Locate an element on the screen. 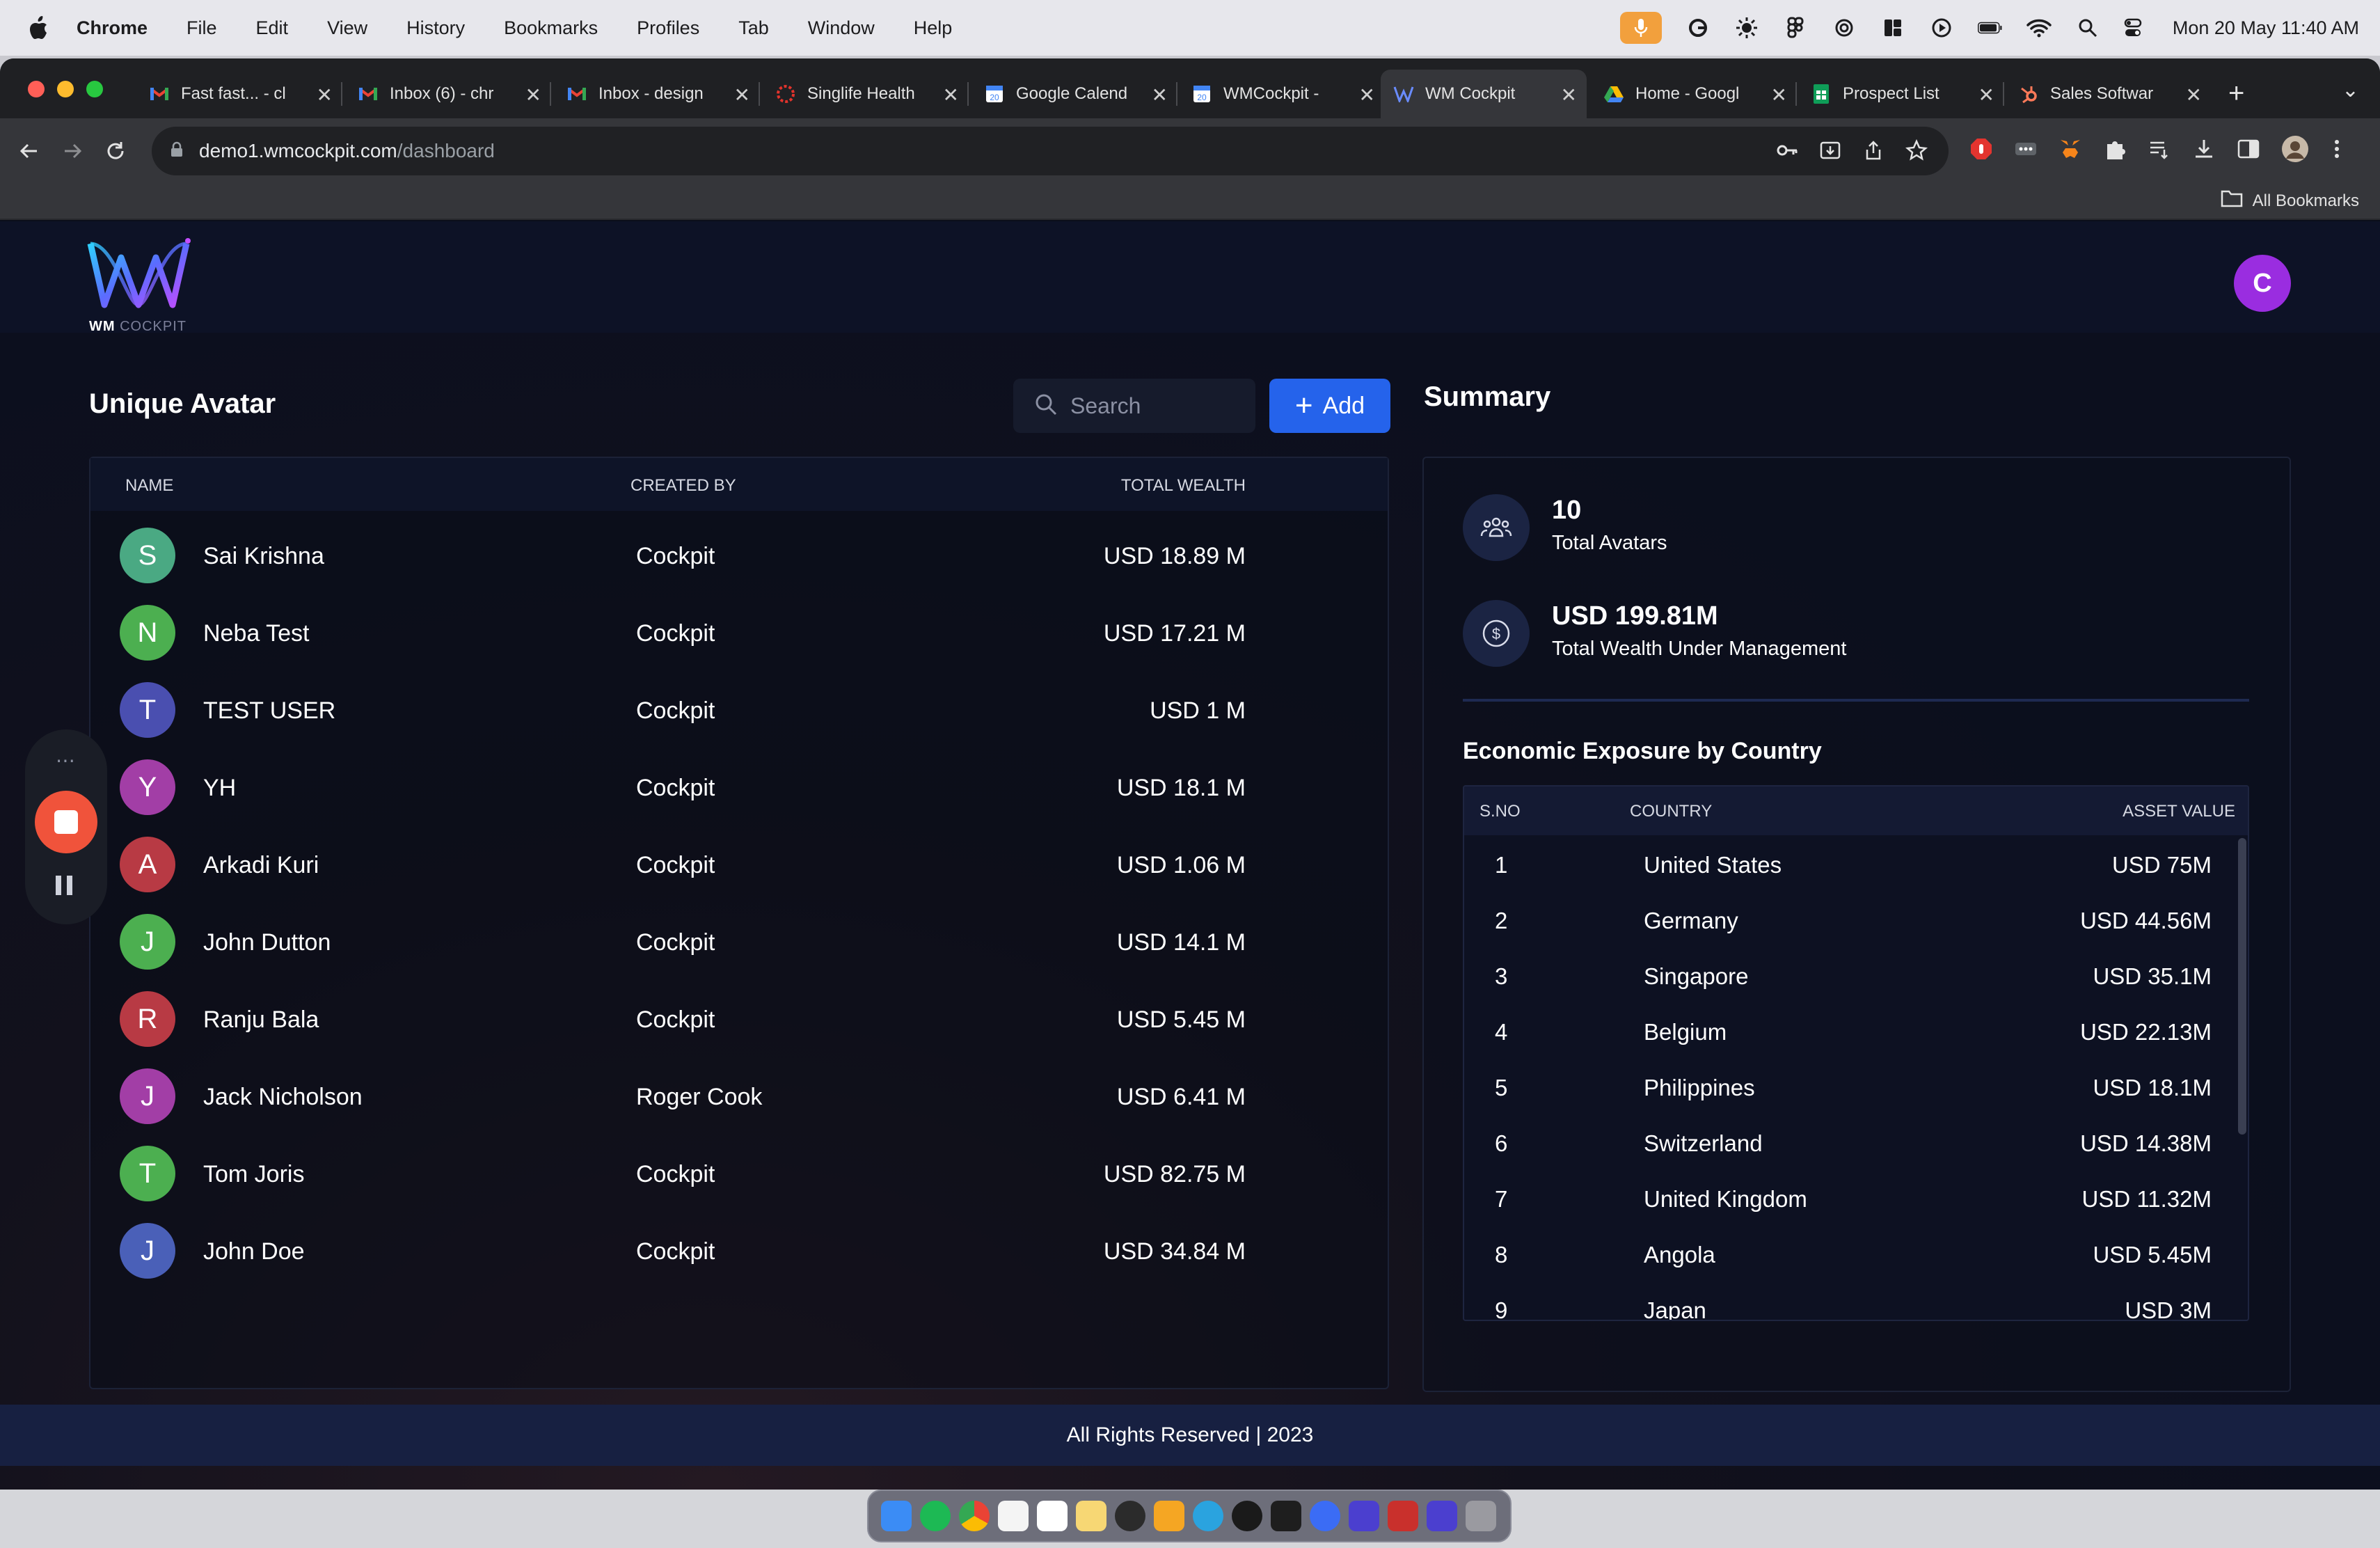  share-icon is located at coordinates (1874, 152).